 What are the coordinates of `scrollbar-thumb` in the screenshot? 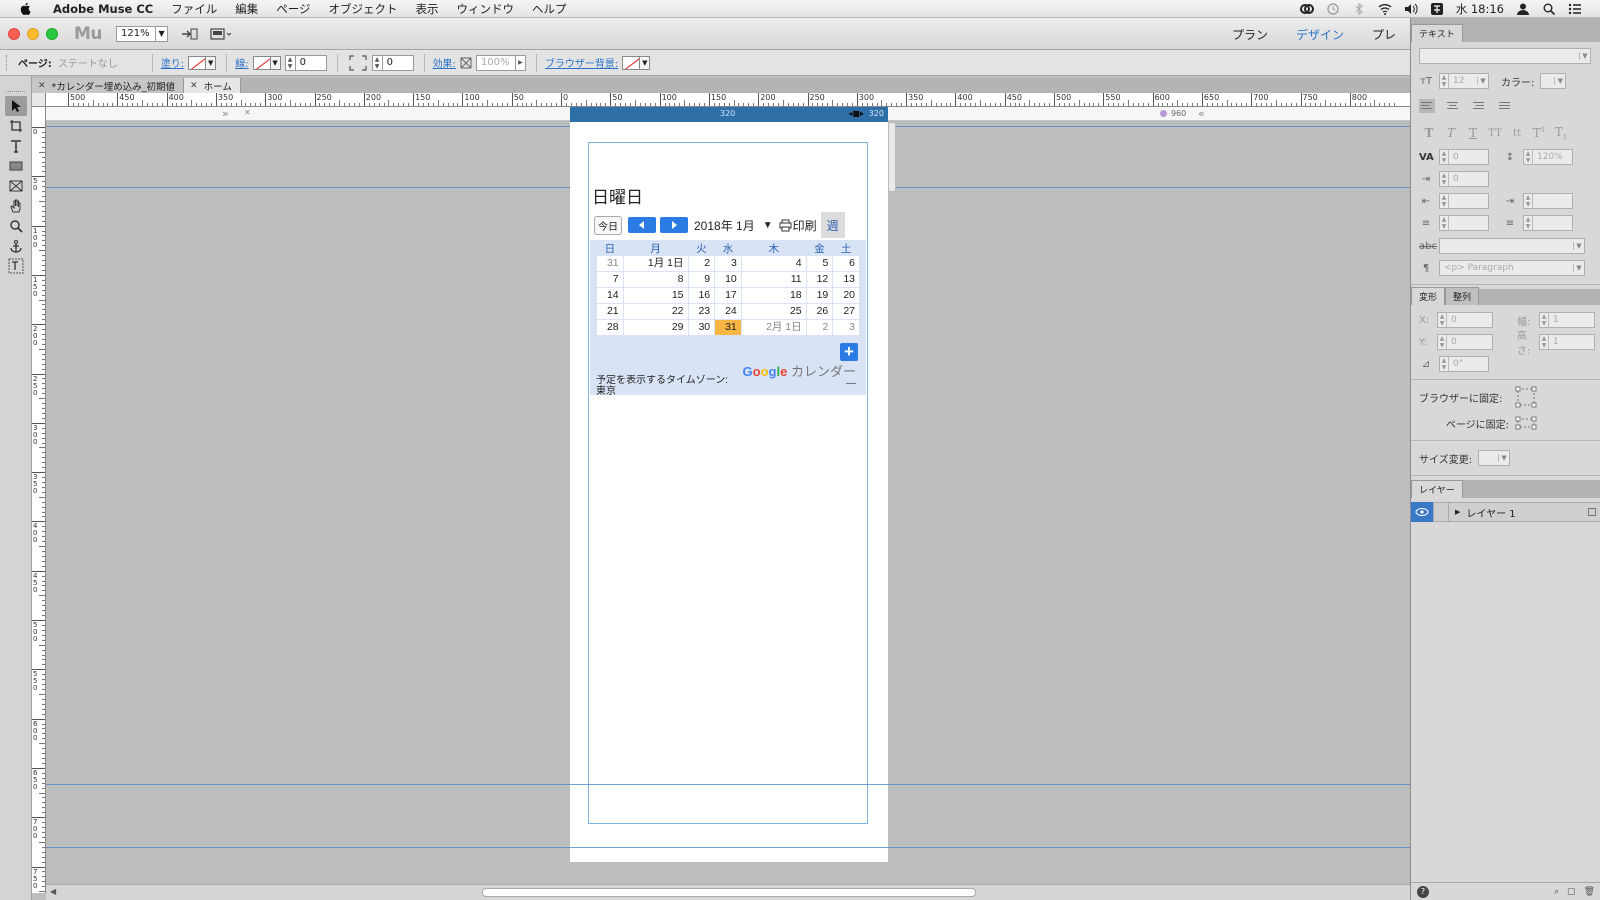 It's located at (729, 892).